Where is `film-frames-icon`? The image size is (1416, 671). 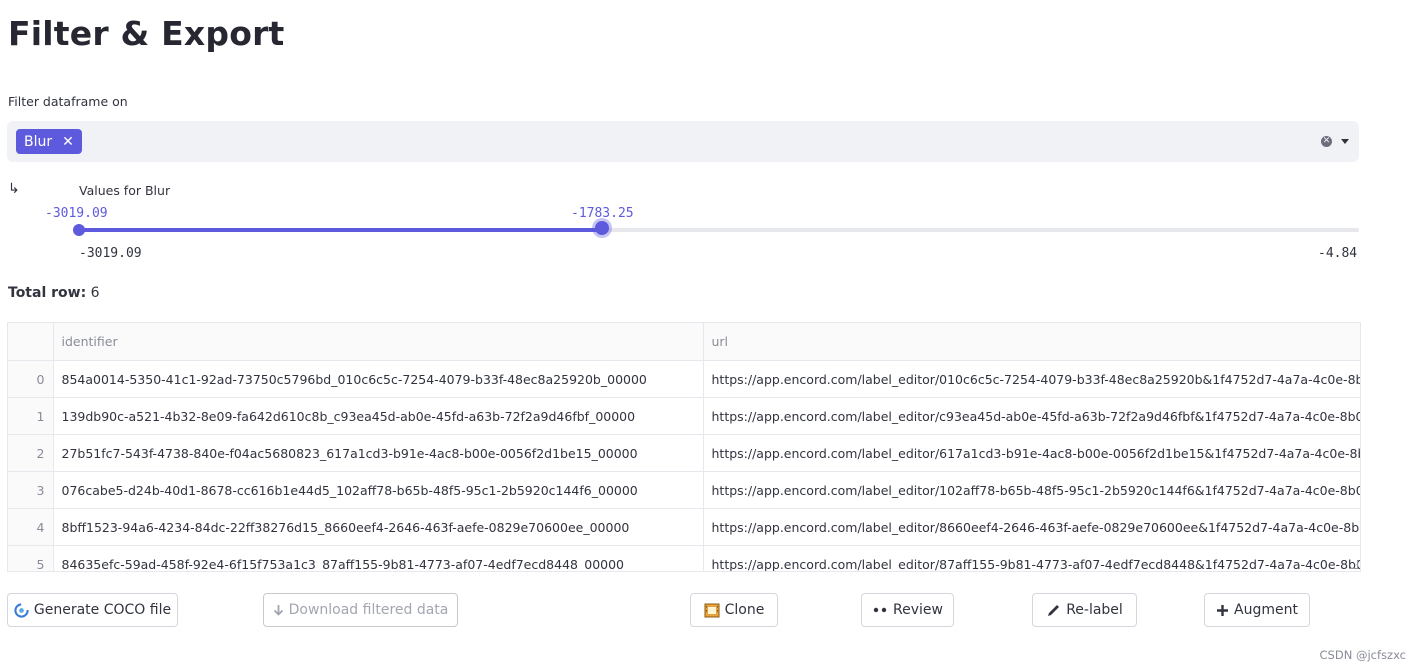 film-frames-icon is located at coordinates (712, 610).